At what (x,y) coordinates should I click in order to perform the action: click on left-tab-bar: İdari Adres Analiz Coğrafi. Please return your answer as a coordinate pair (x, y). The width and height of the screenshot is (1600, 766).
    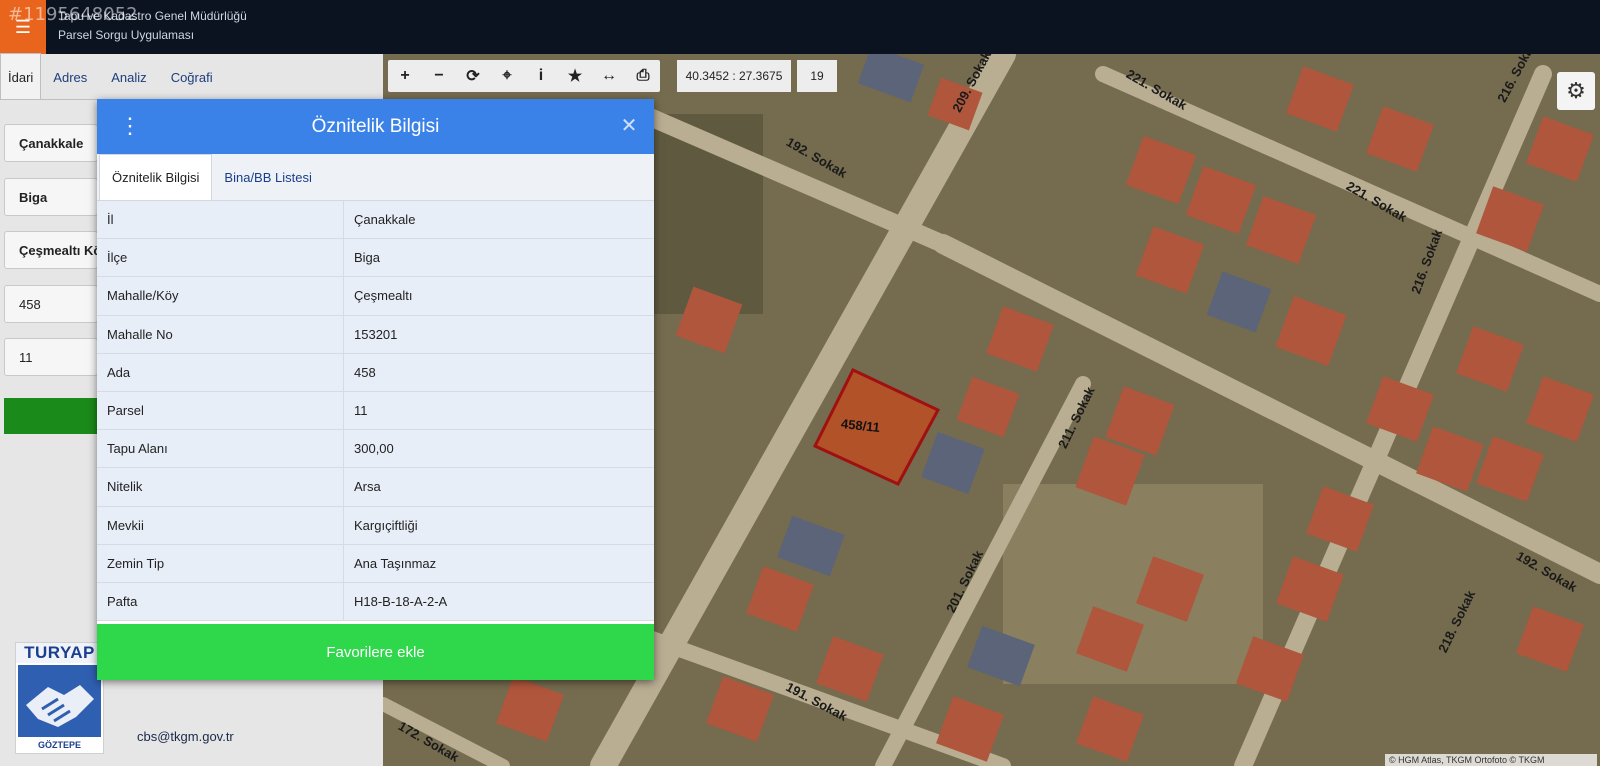
    Looking at the image, I should click on (191, 76).